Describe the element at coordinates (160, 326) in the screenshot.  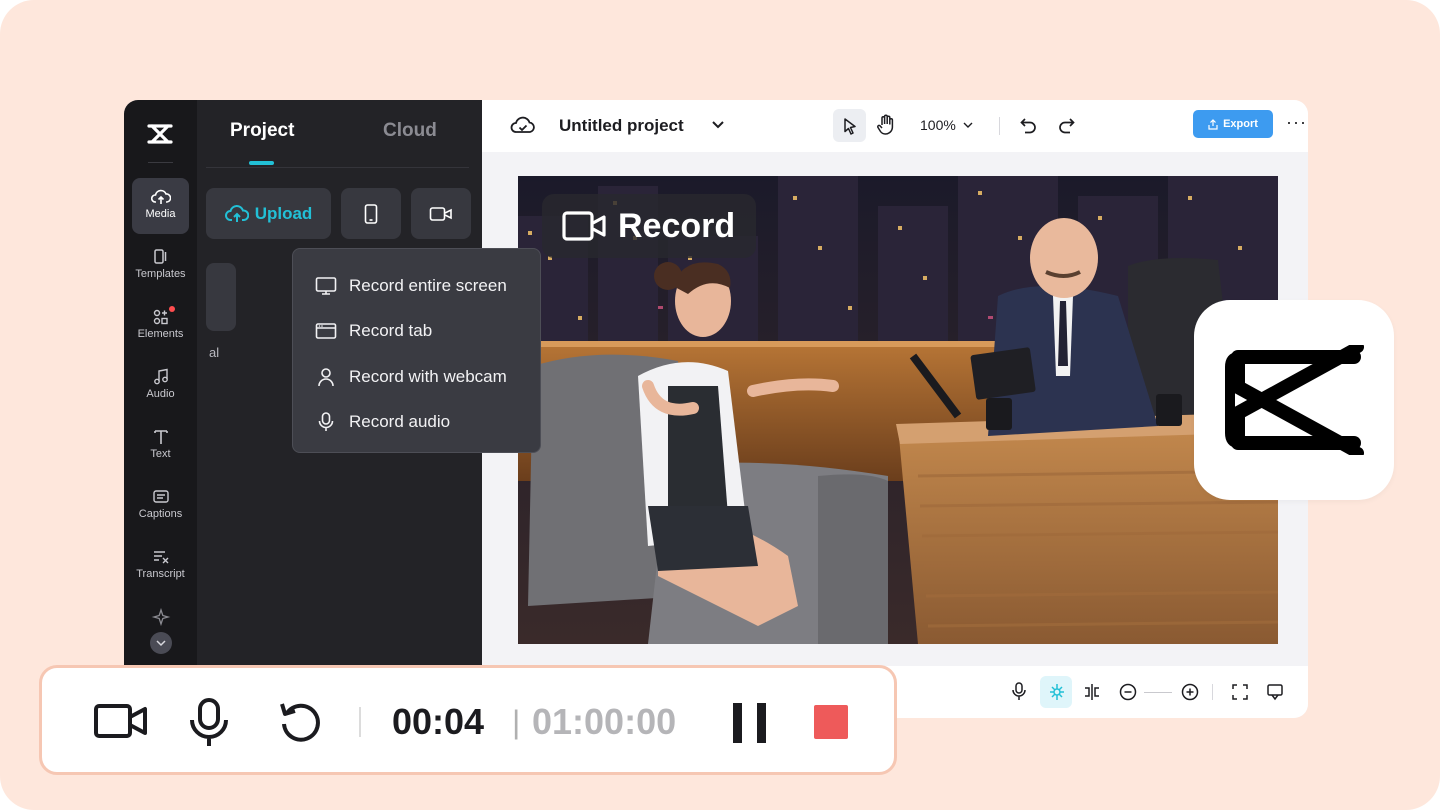
I see `rail-item-elements: Elements` at that location.